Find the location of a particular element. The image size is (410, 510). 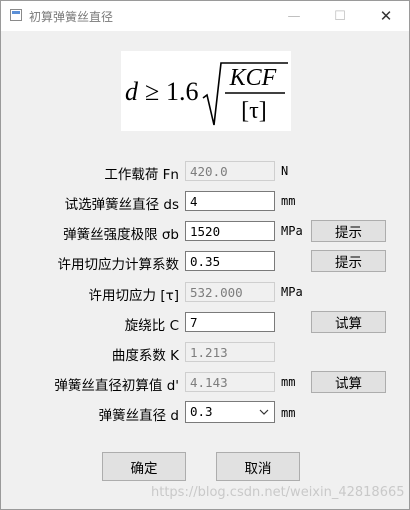

trial-diameter-input: 4 is located at coordinates (230, 201).